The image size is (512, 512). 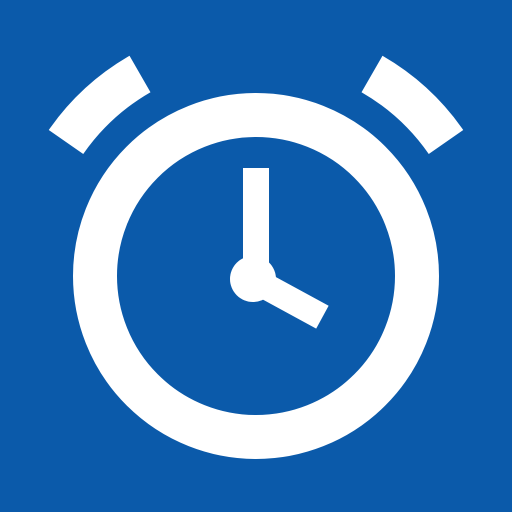 What do you see at coordinates (253, 279) in the screenshot?
I see `clock-center-pin` at bounding box center [253, 279].